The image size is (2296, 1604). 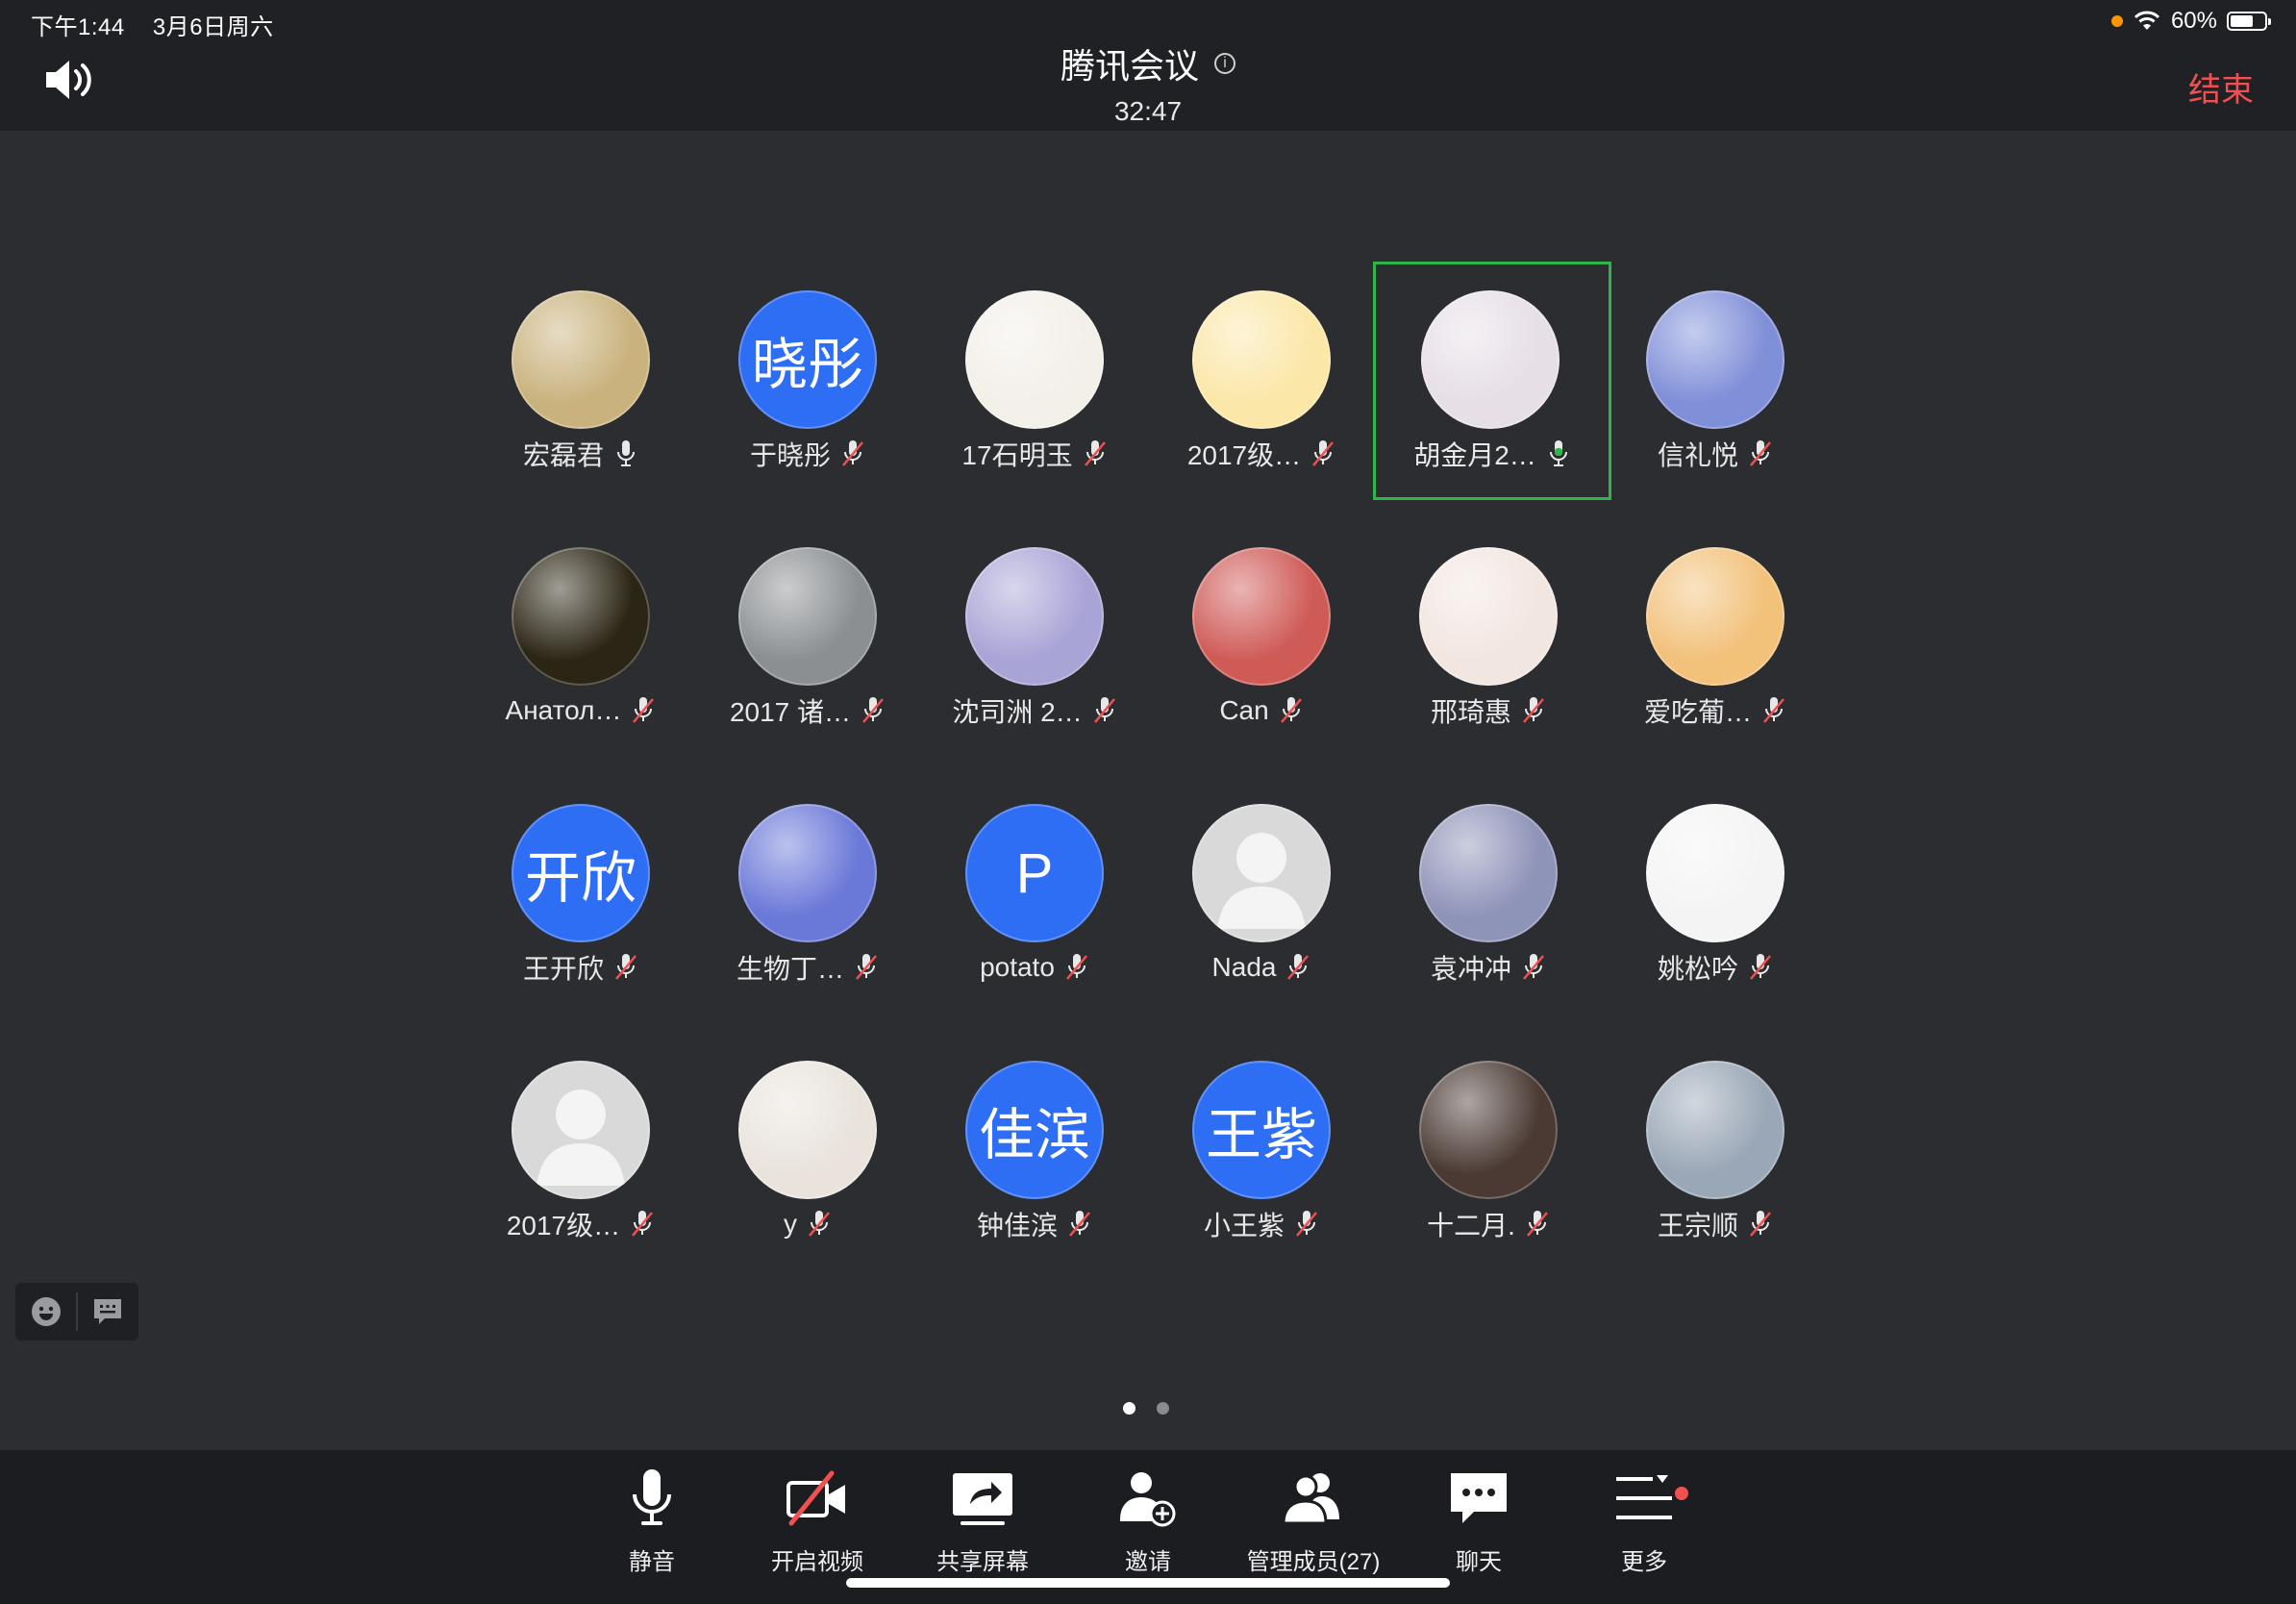 I want to click on avatar-initials: P, so click(x=1034, y=873).